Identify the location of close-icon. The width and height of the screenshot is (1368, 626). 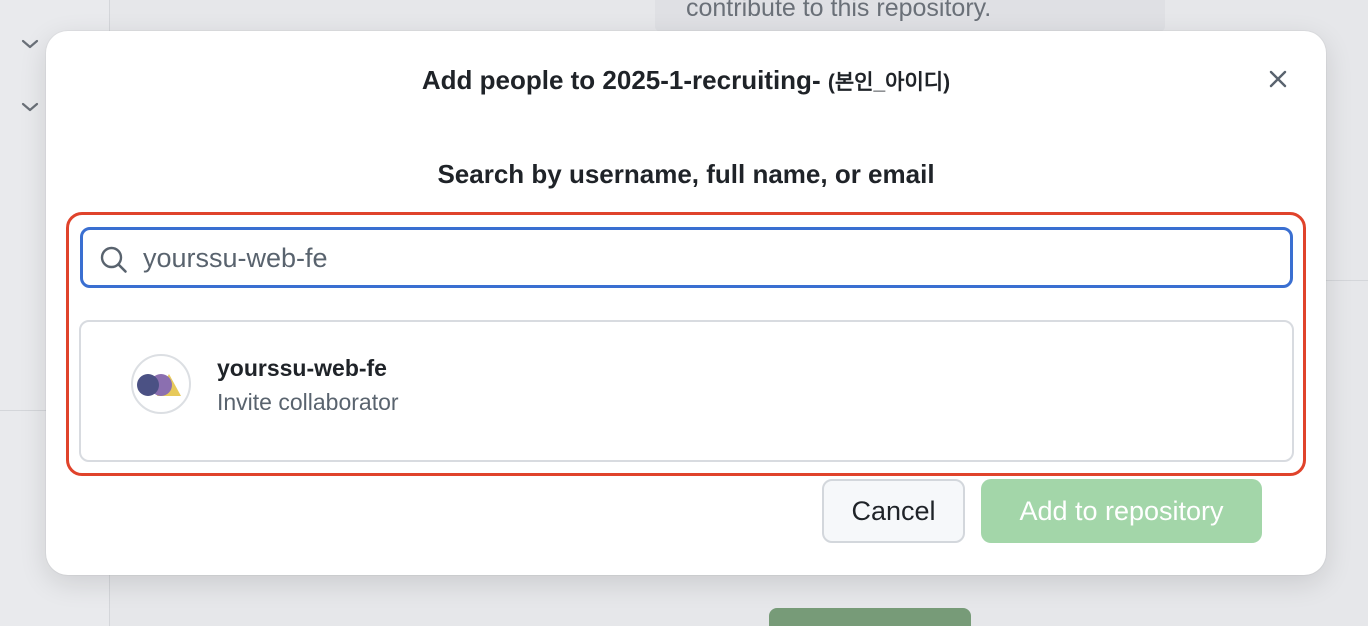
(1278, 79).